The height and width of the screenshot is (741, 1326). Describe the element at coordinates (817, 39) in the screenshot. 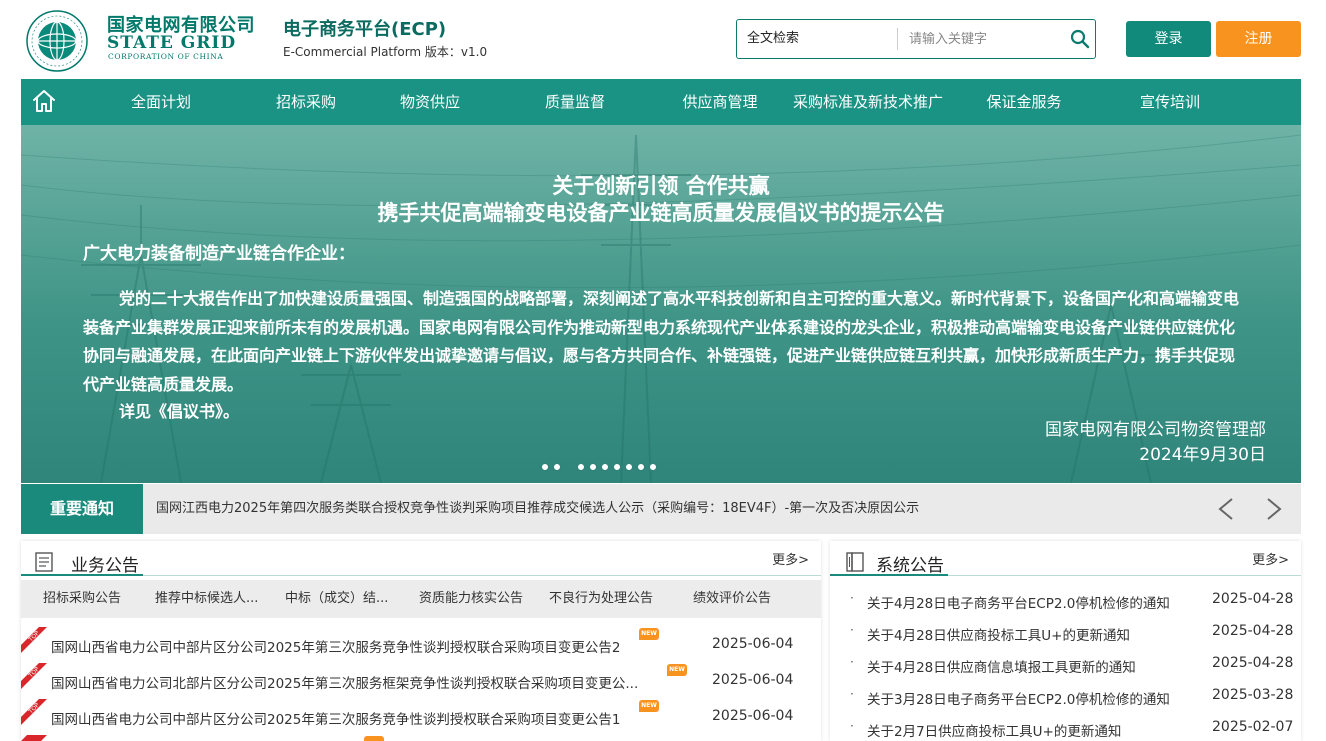

I see `search-type-select: 全文检索` at that location.